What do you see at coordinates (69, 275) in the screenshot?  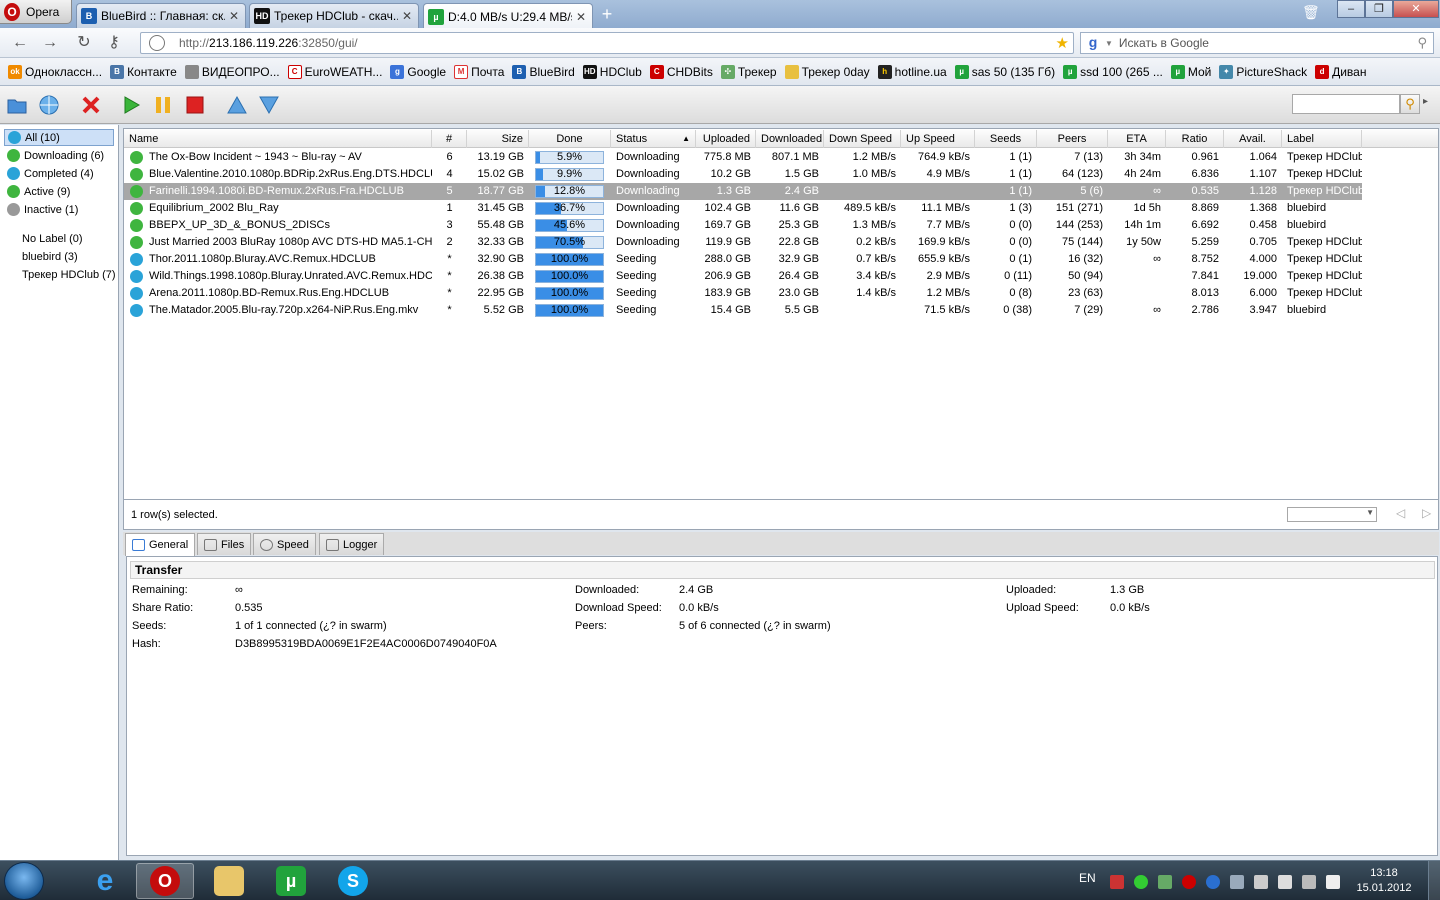 I see `label-hdclub: Трекер HDClub (7)` at bounding box center [69, 275].